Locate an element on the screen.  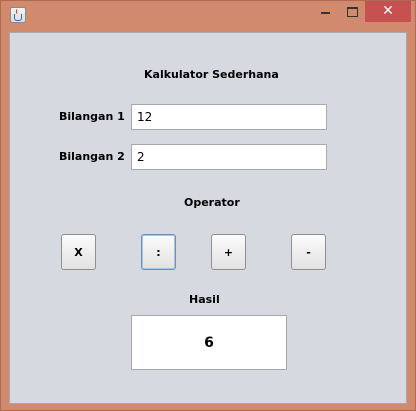
bilangan-1-input is located at coordinates (229, 117).